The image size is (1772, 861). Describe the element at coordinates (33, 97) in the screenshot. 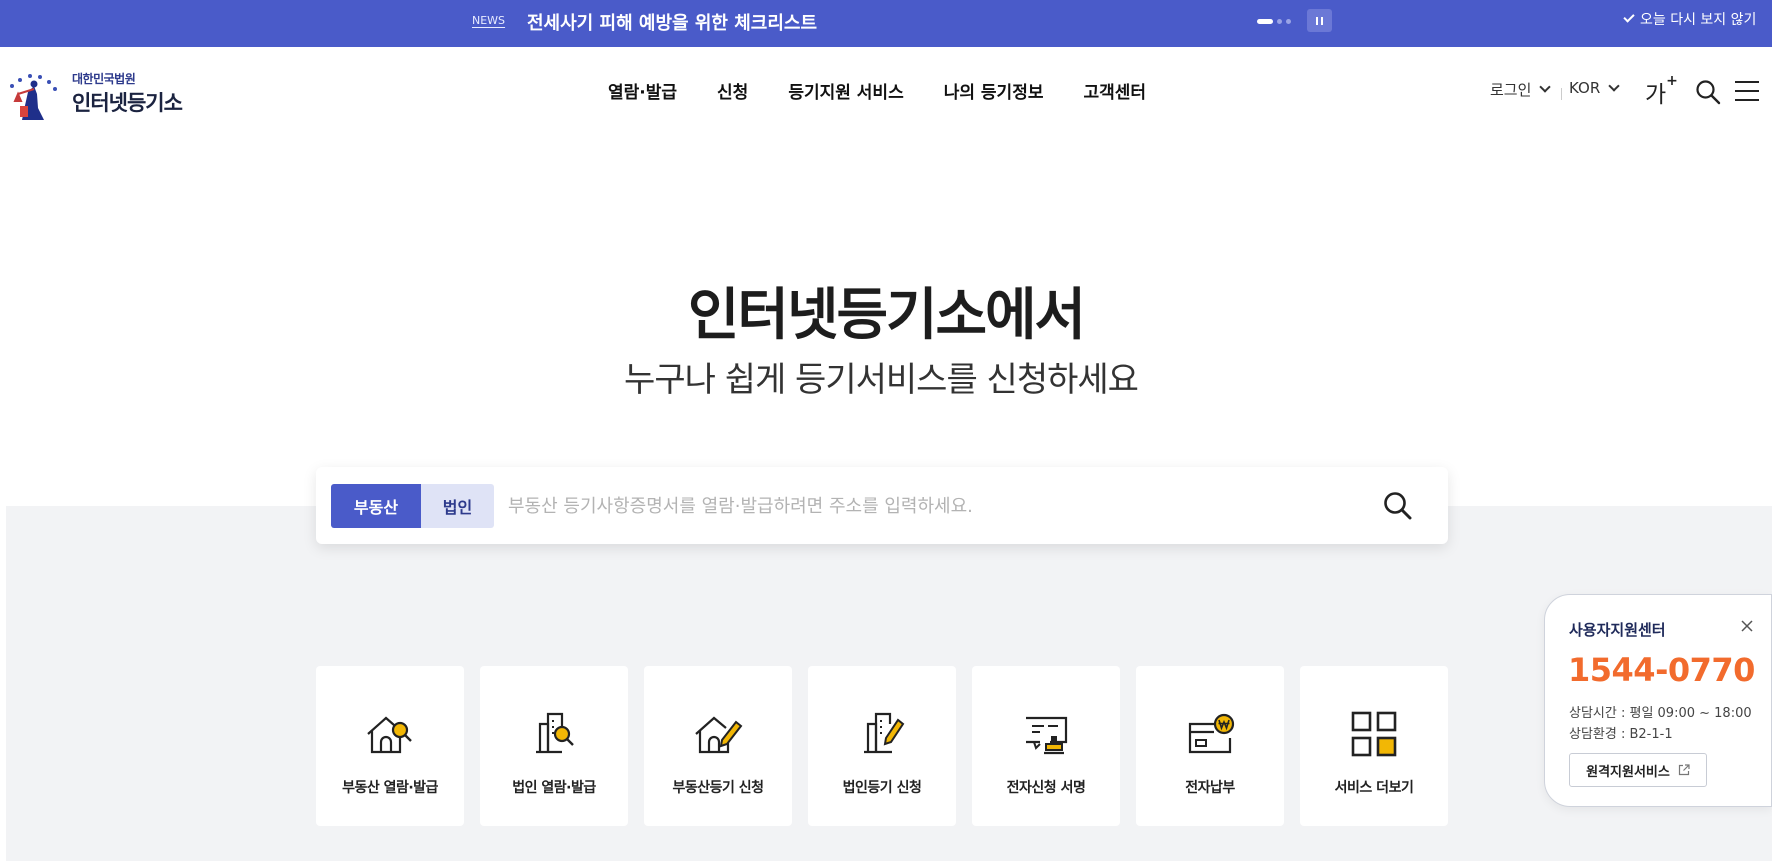

I see `court-emblem-icon` at that location.